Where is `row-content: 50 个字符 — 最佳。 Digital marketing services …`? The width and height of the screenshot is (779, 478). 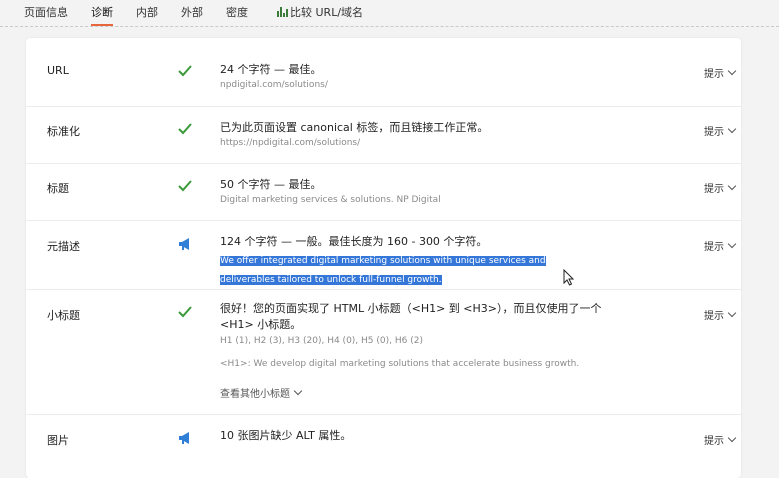 row-content: 50 个字符 — 最佳。 Digital marketing services … is located at coordinates (415, 192).